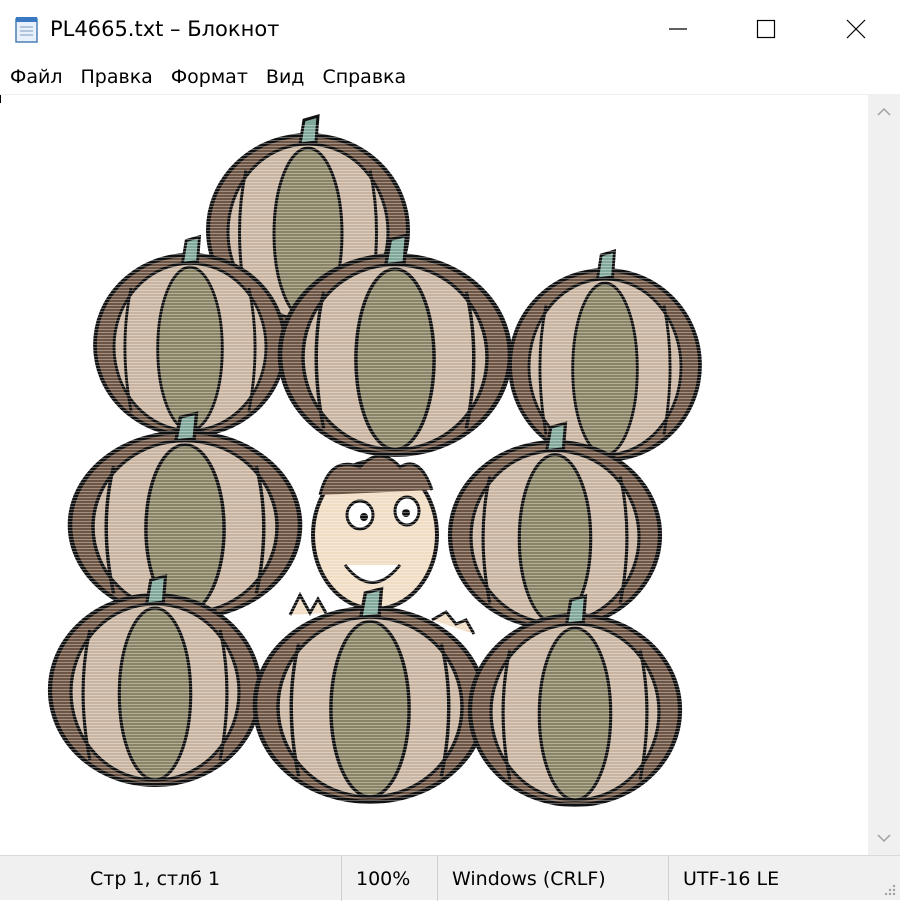  What do you see at coordinates (364, 77) in the screenshot?
I see `menu-help: Справка` at bounding box center [364, 77].